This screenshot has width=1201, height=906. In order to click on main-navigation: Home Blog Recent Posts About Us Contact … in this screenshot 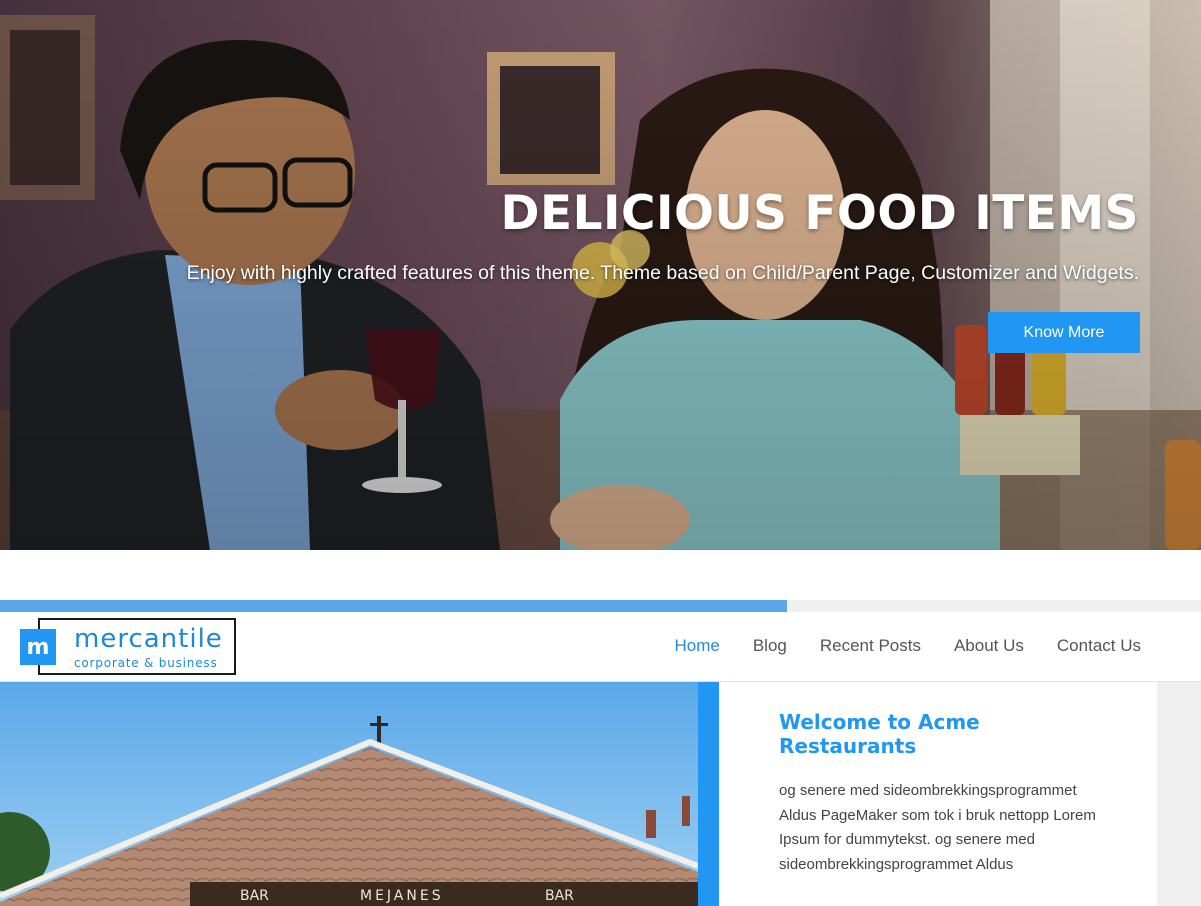, I will do `click(907, 646)`.